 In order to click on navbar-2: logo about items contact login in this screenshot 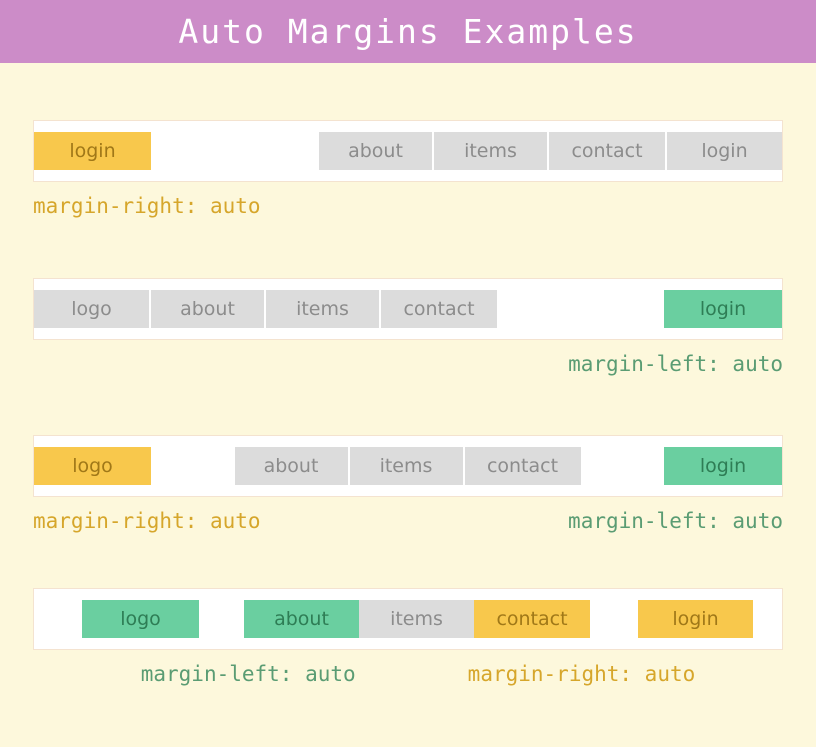, I will do `click(408, 309)`.